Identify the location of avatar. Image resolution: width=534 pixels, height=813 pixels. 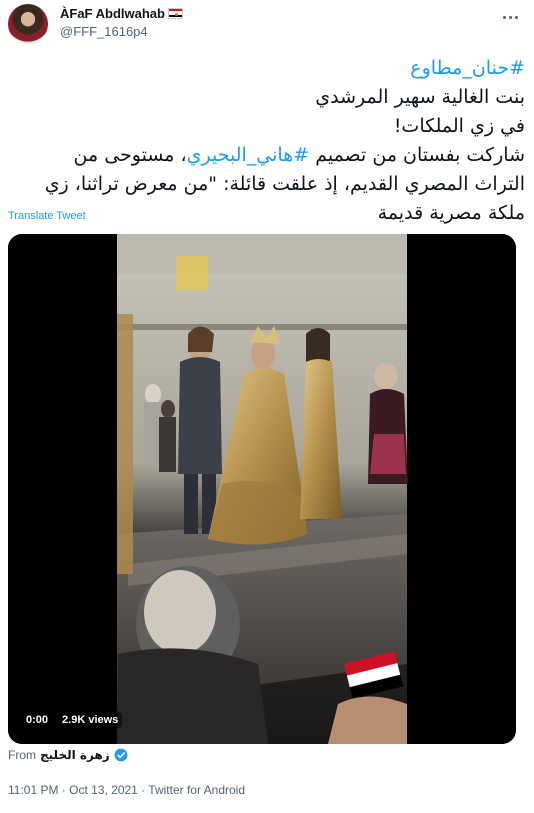
(28, 24).